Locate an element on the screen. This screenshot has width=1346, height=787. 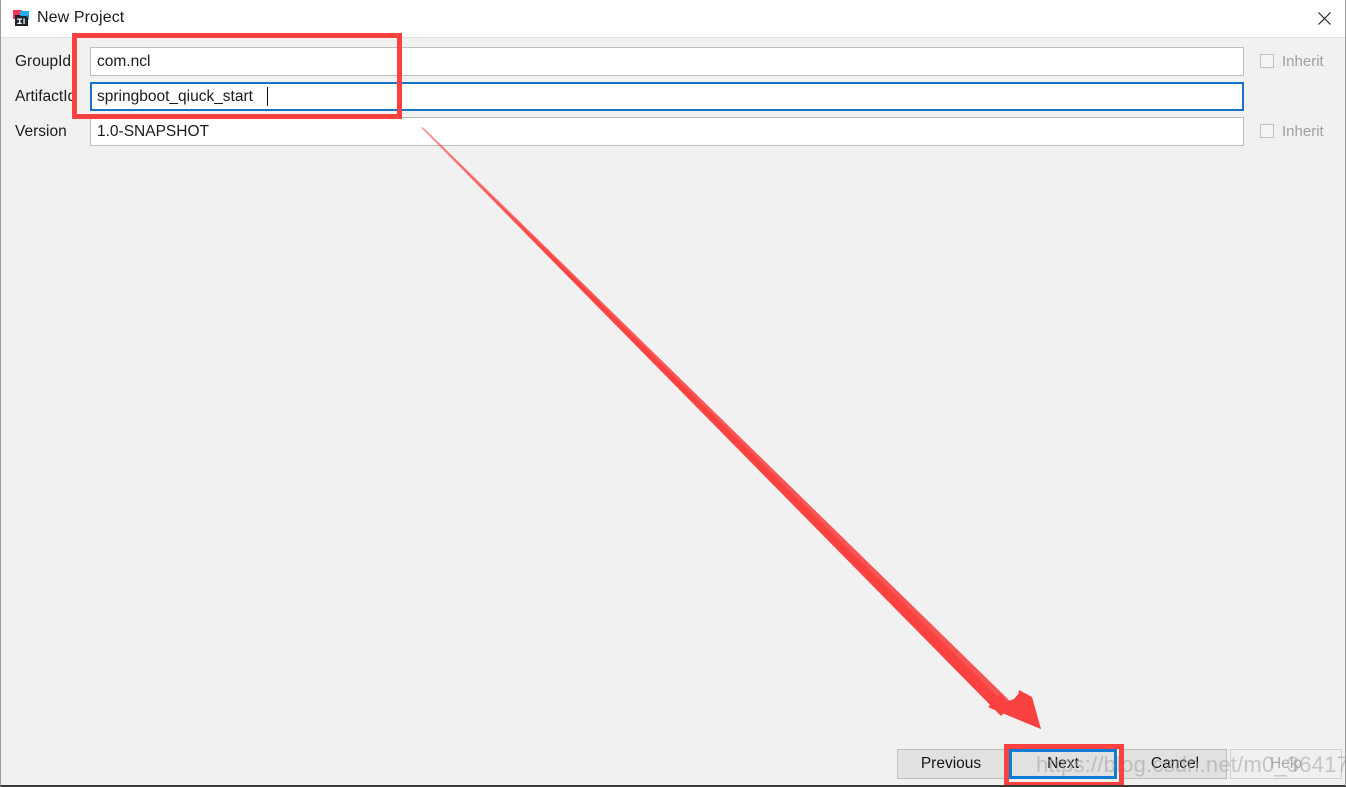
version-inherit-row: Inherit is located at coordinates (1292, 131).